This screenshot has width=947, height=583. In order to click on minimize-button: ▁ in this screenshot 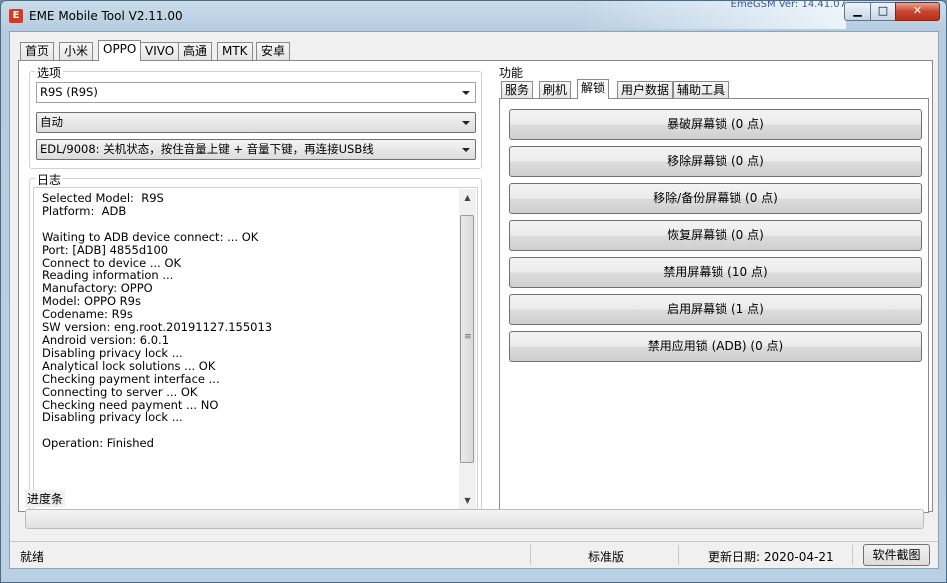, I will do `click(857, 11)`.